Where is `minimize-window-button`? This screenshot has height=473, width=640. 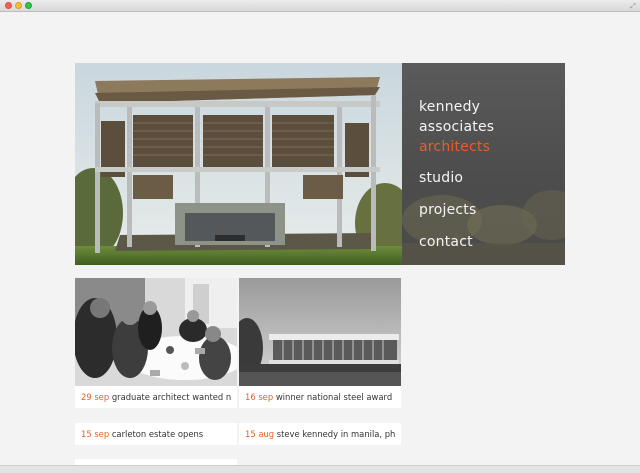 minimize-window-button is located at coordinates (18, 5).